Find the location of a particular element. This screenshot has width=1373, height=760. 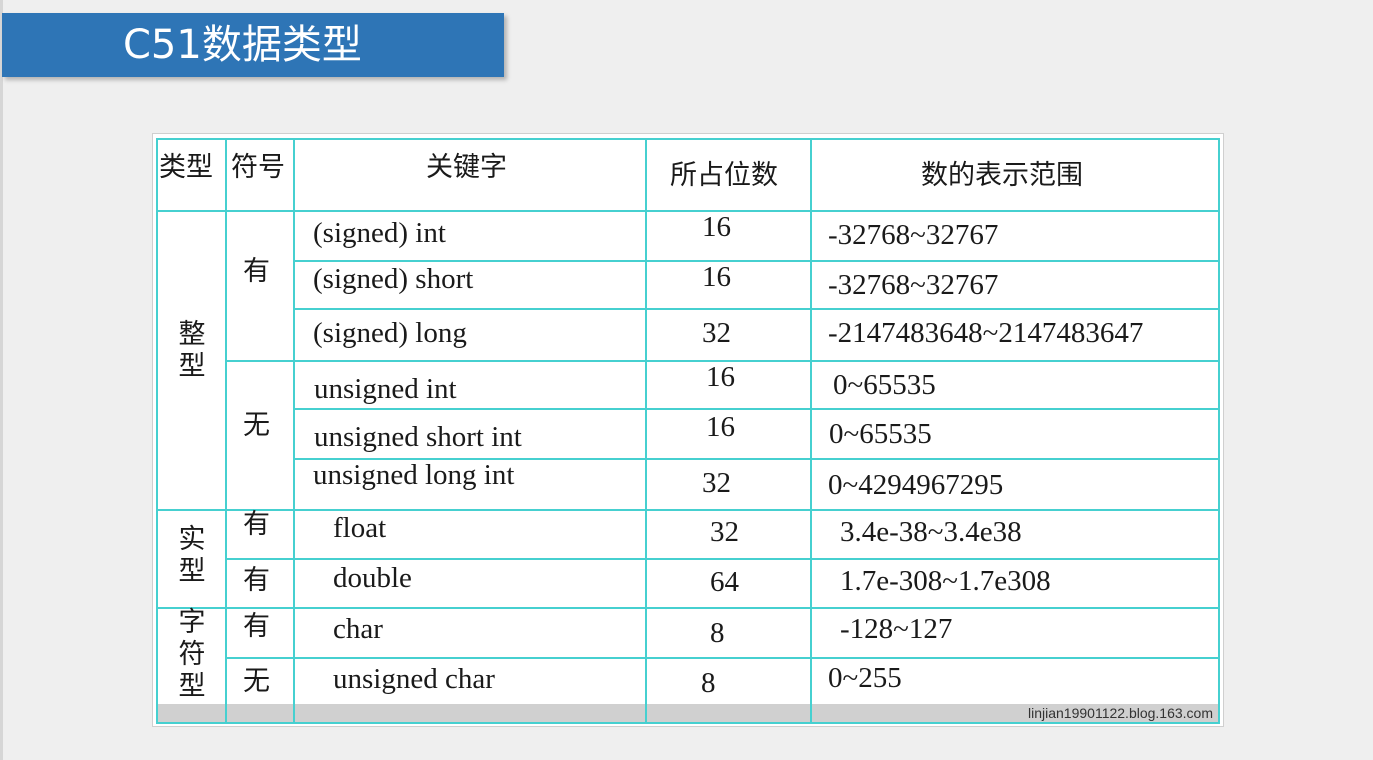

header-sign: 符号 is located at coordinates (258, 167).